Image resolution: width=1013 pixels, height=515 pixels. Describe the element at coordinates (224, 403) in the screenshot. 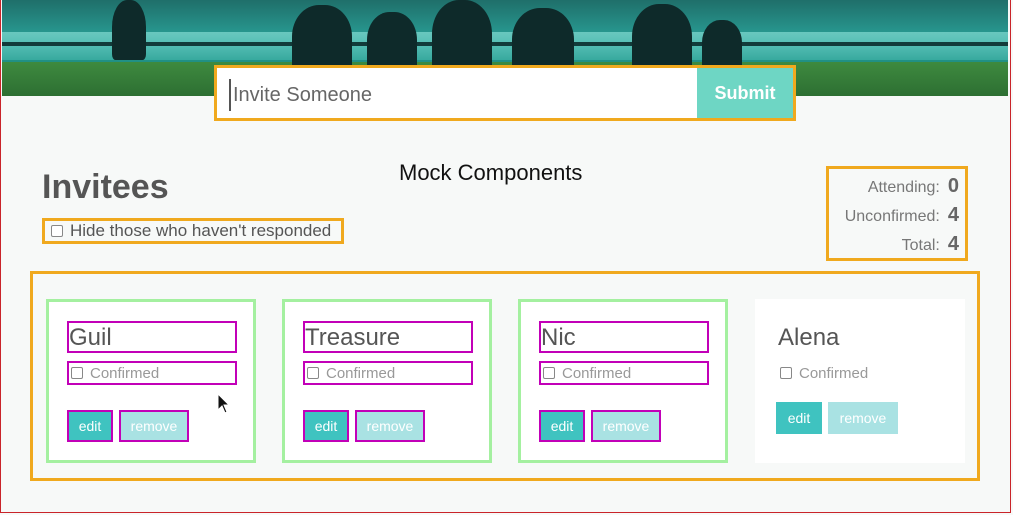

I see `mouse-cursor-icon` at that location.